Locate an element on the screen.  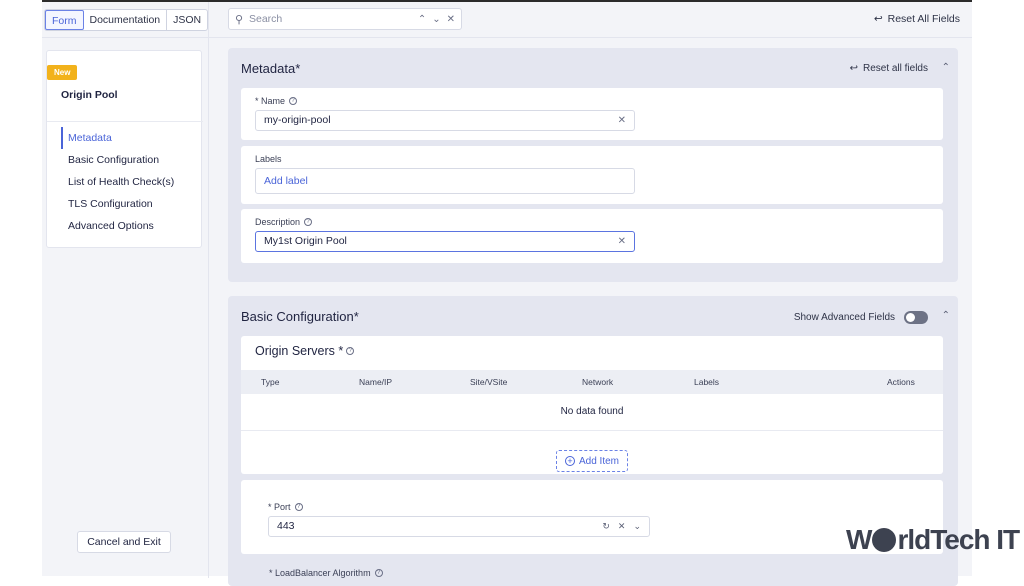
plus-circle-icon: + is located at coordinates (569, 461).